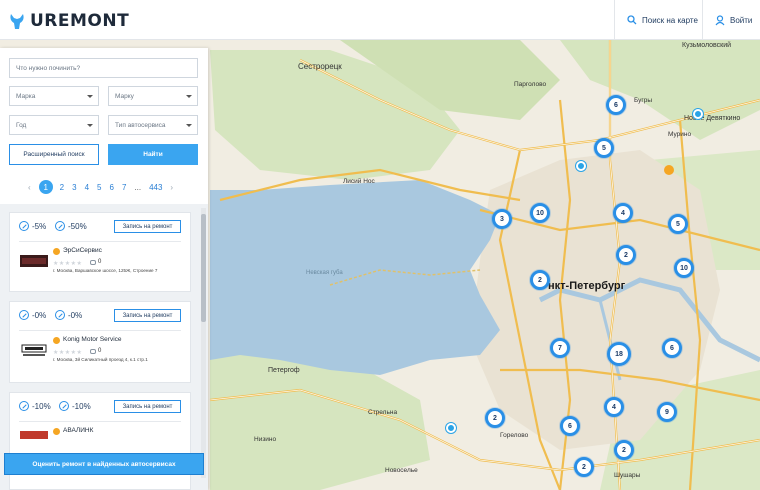 This screenshot has width=760, height=490. I want to click on map-search-label: Поиск на карте, so click(670, 20).